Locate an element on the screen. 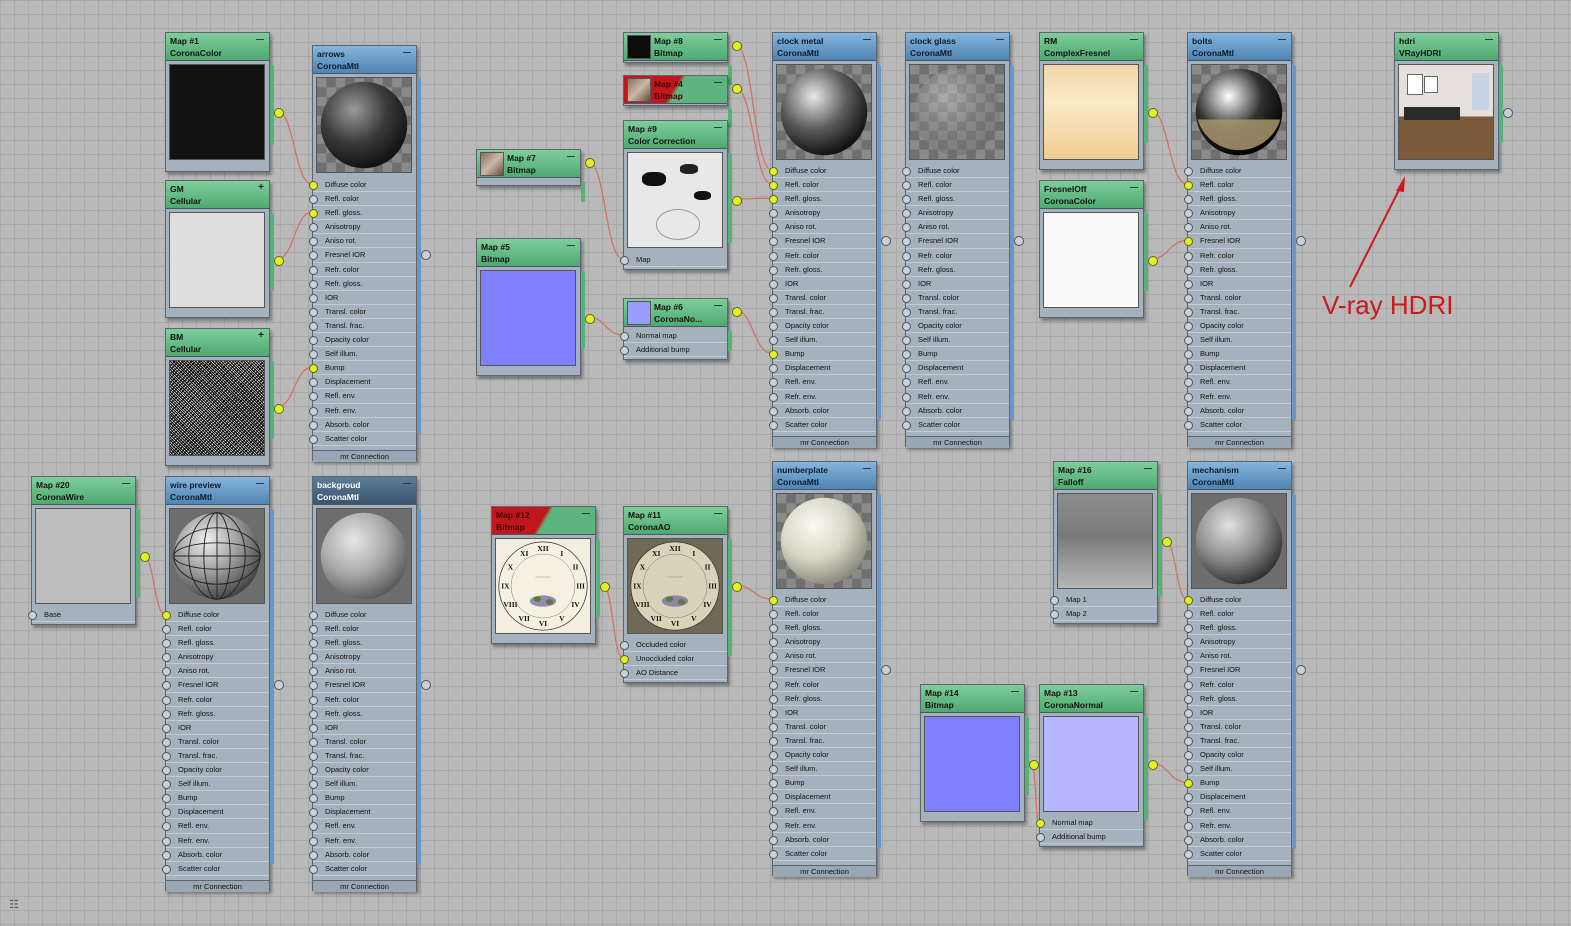  node-header: Map #9 Color Correction — is located at coordinates (675, 135).